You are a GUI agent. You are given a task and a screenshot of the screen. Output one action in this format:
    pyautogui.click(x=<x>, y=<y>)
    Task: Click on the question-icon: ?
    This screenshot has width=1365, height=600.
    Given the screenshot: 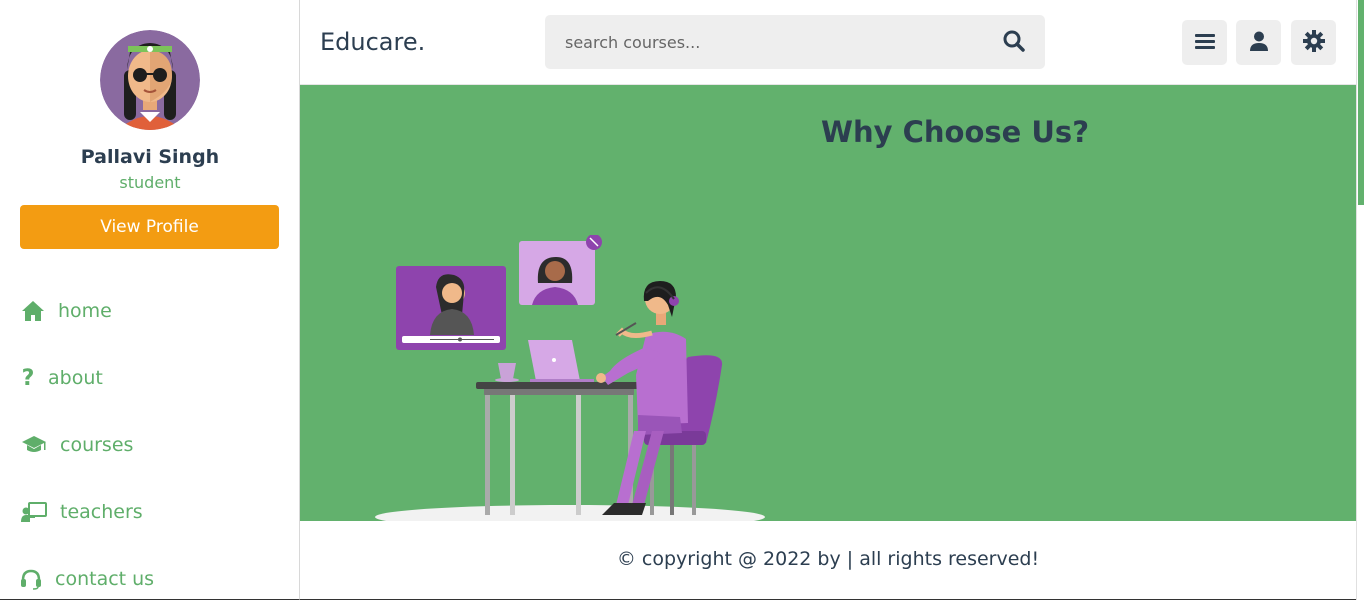 What is the action you would take?
    pyautogui.click(x=28, y=378)
    